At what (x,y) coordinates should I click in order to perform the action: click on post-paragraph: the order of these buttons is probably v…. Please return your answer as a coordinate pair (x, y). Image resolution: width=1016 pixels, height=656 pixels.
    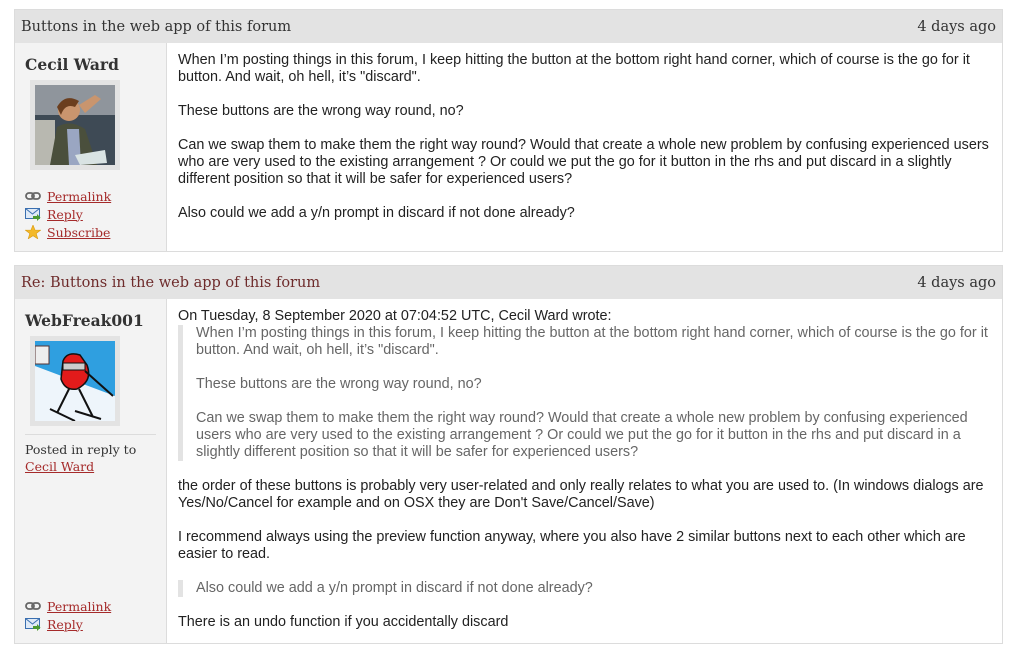
    Looking at the image, I should click on (581, 494).